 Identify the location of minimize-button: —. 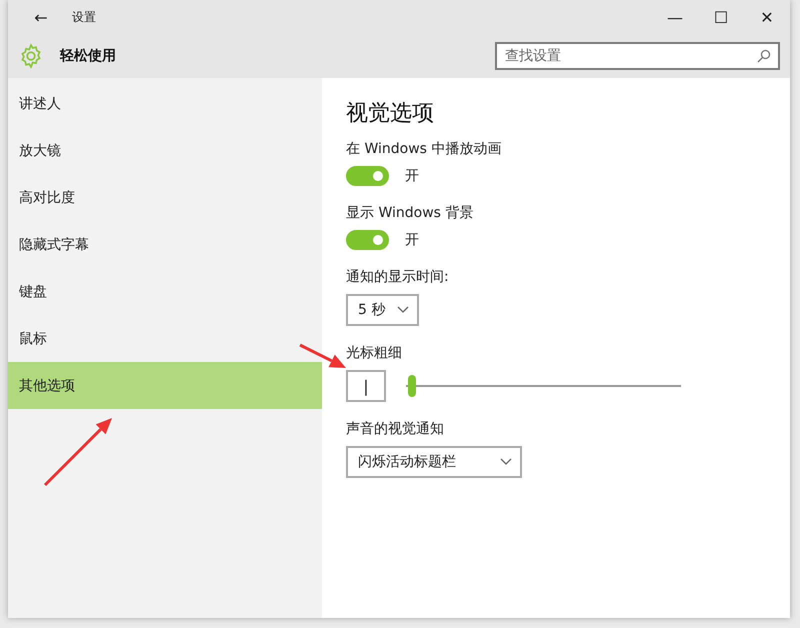
(675, 17).